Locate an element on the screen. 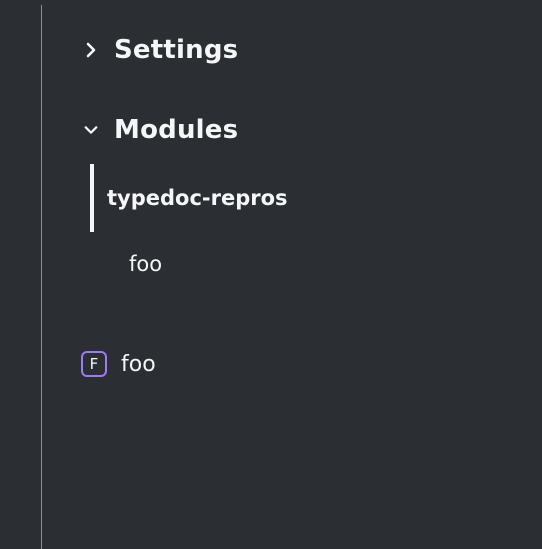 The image size is (542, 549). modules-section-toggle: Modules is located at coordinates (161, 130).